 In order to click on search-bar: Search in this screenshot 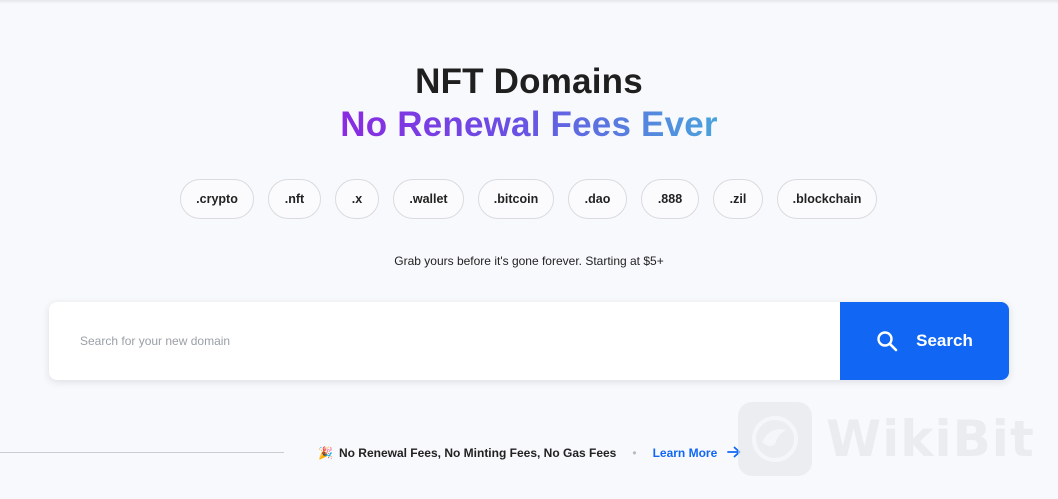, I will do `click(529, 341)`.